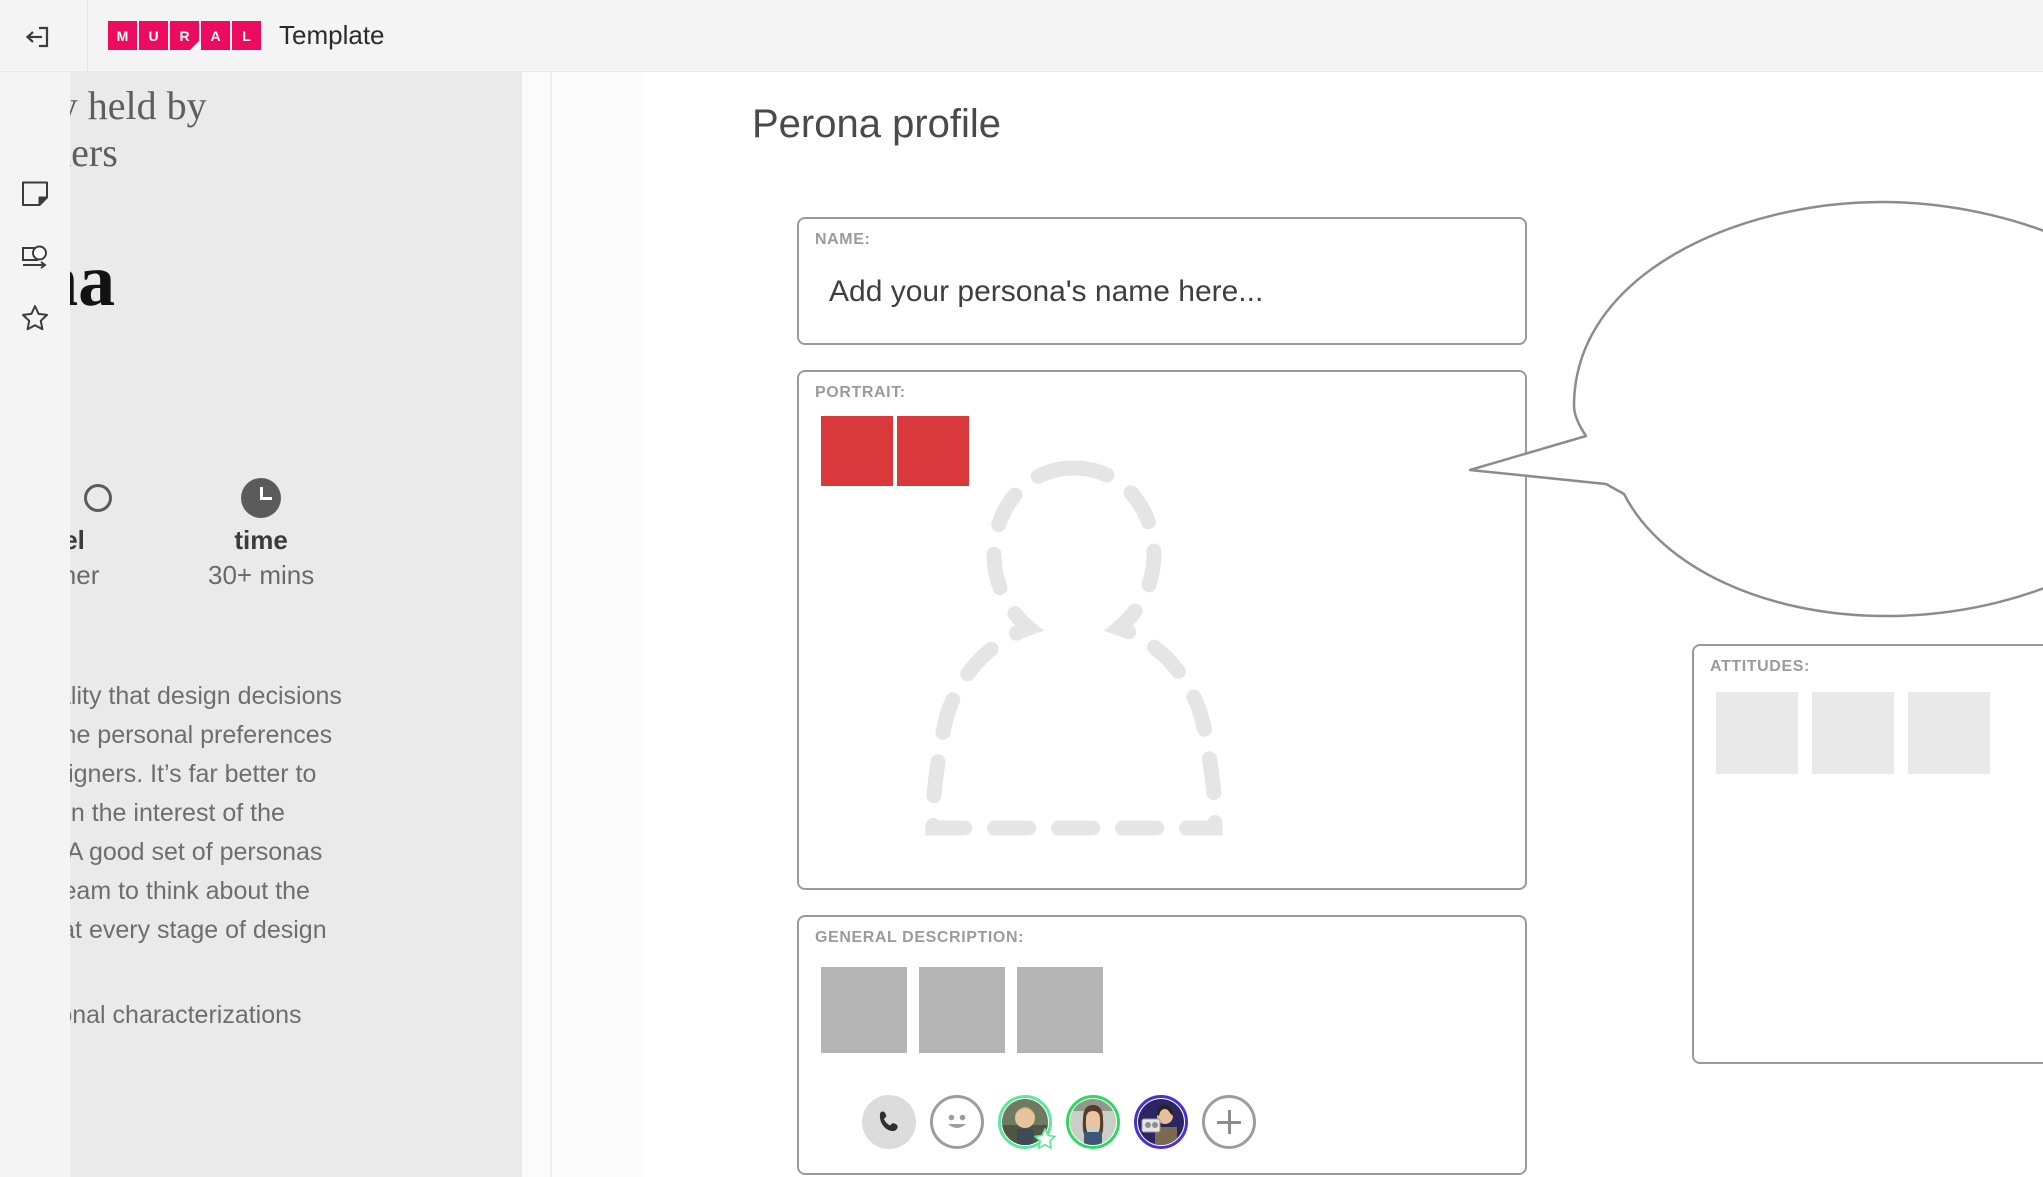  Describe the element at coordinates (77, 539) in the screenshot. I see `level-label: level` at that location.